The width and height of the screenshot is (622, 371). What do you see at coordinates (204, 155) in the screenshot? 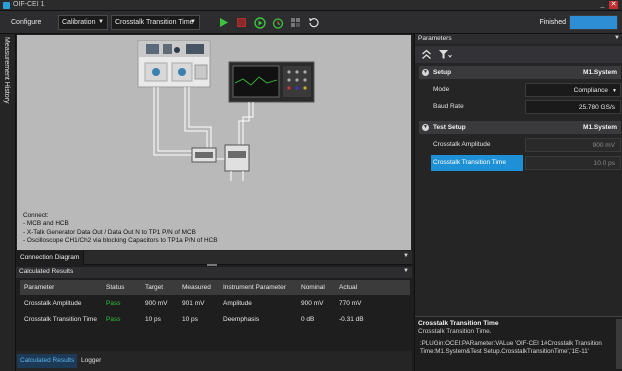
I see `mcb-board` at bounding box center [204, 155].